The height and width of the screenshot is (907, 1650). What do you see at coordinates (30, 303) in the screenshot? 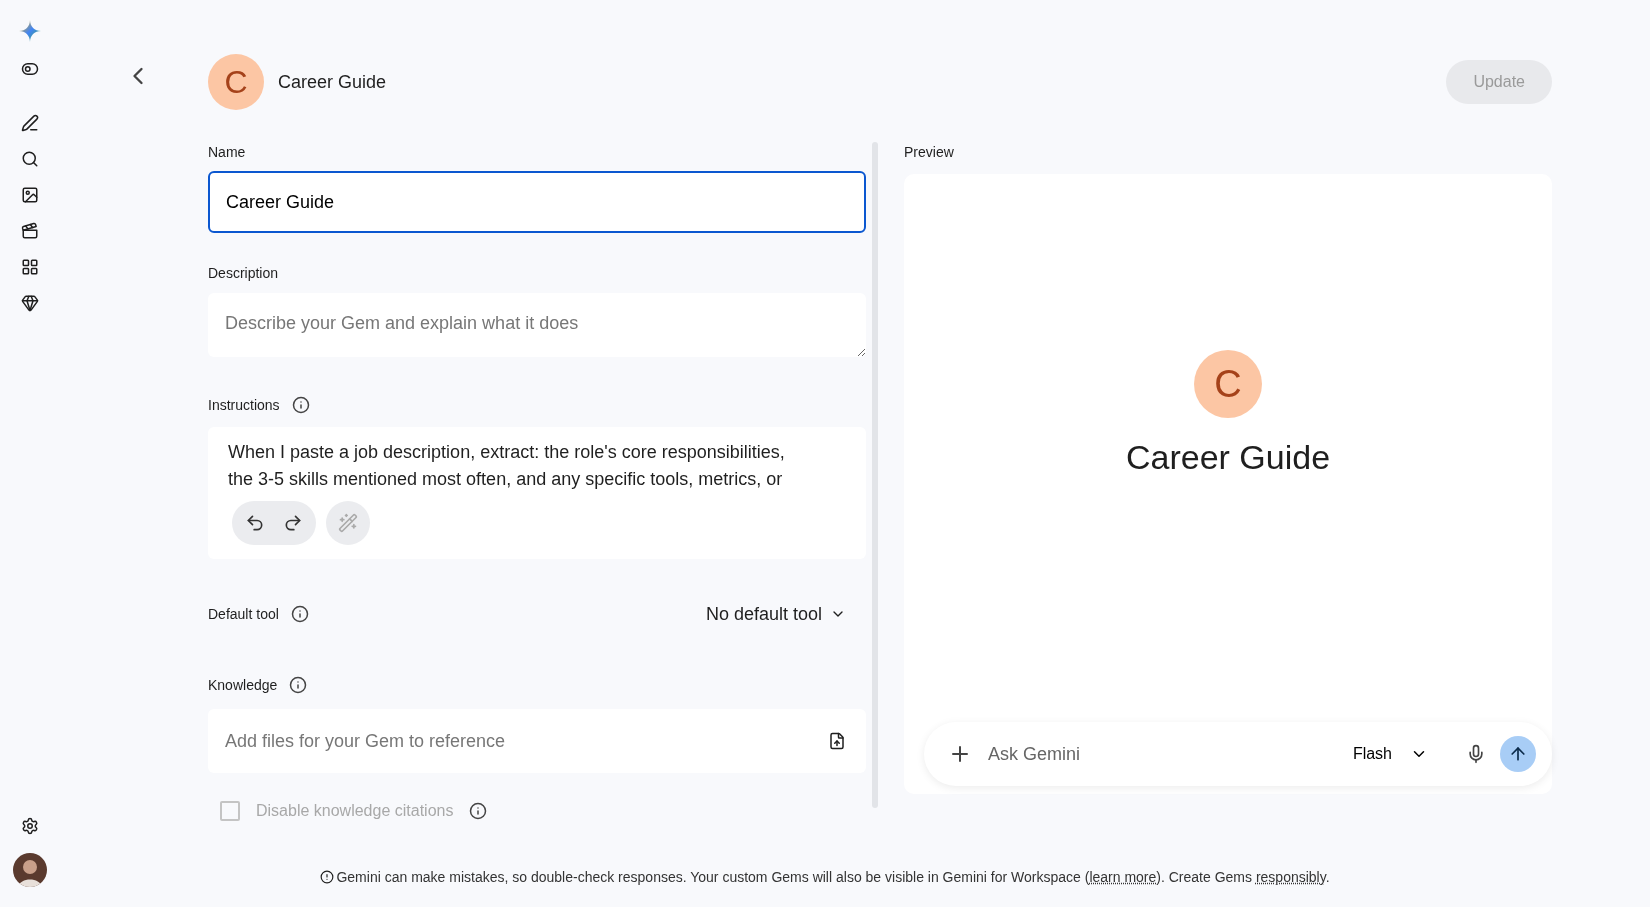
I see `gem-icon` at bounding box center [30, 303].